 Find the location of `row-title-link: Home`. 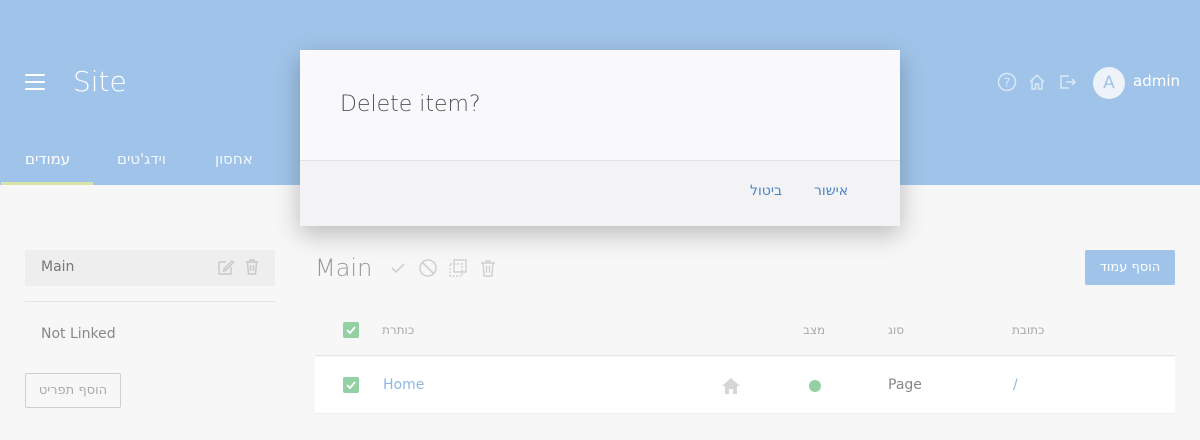

row-title-link: Home is located at coordinates (403, 385).